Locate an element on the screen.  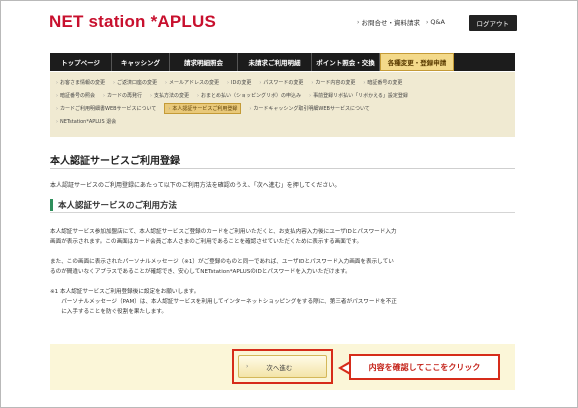
logout-button: ログアウト is located at coordinates (492, 23).